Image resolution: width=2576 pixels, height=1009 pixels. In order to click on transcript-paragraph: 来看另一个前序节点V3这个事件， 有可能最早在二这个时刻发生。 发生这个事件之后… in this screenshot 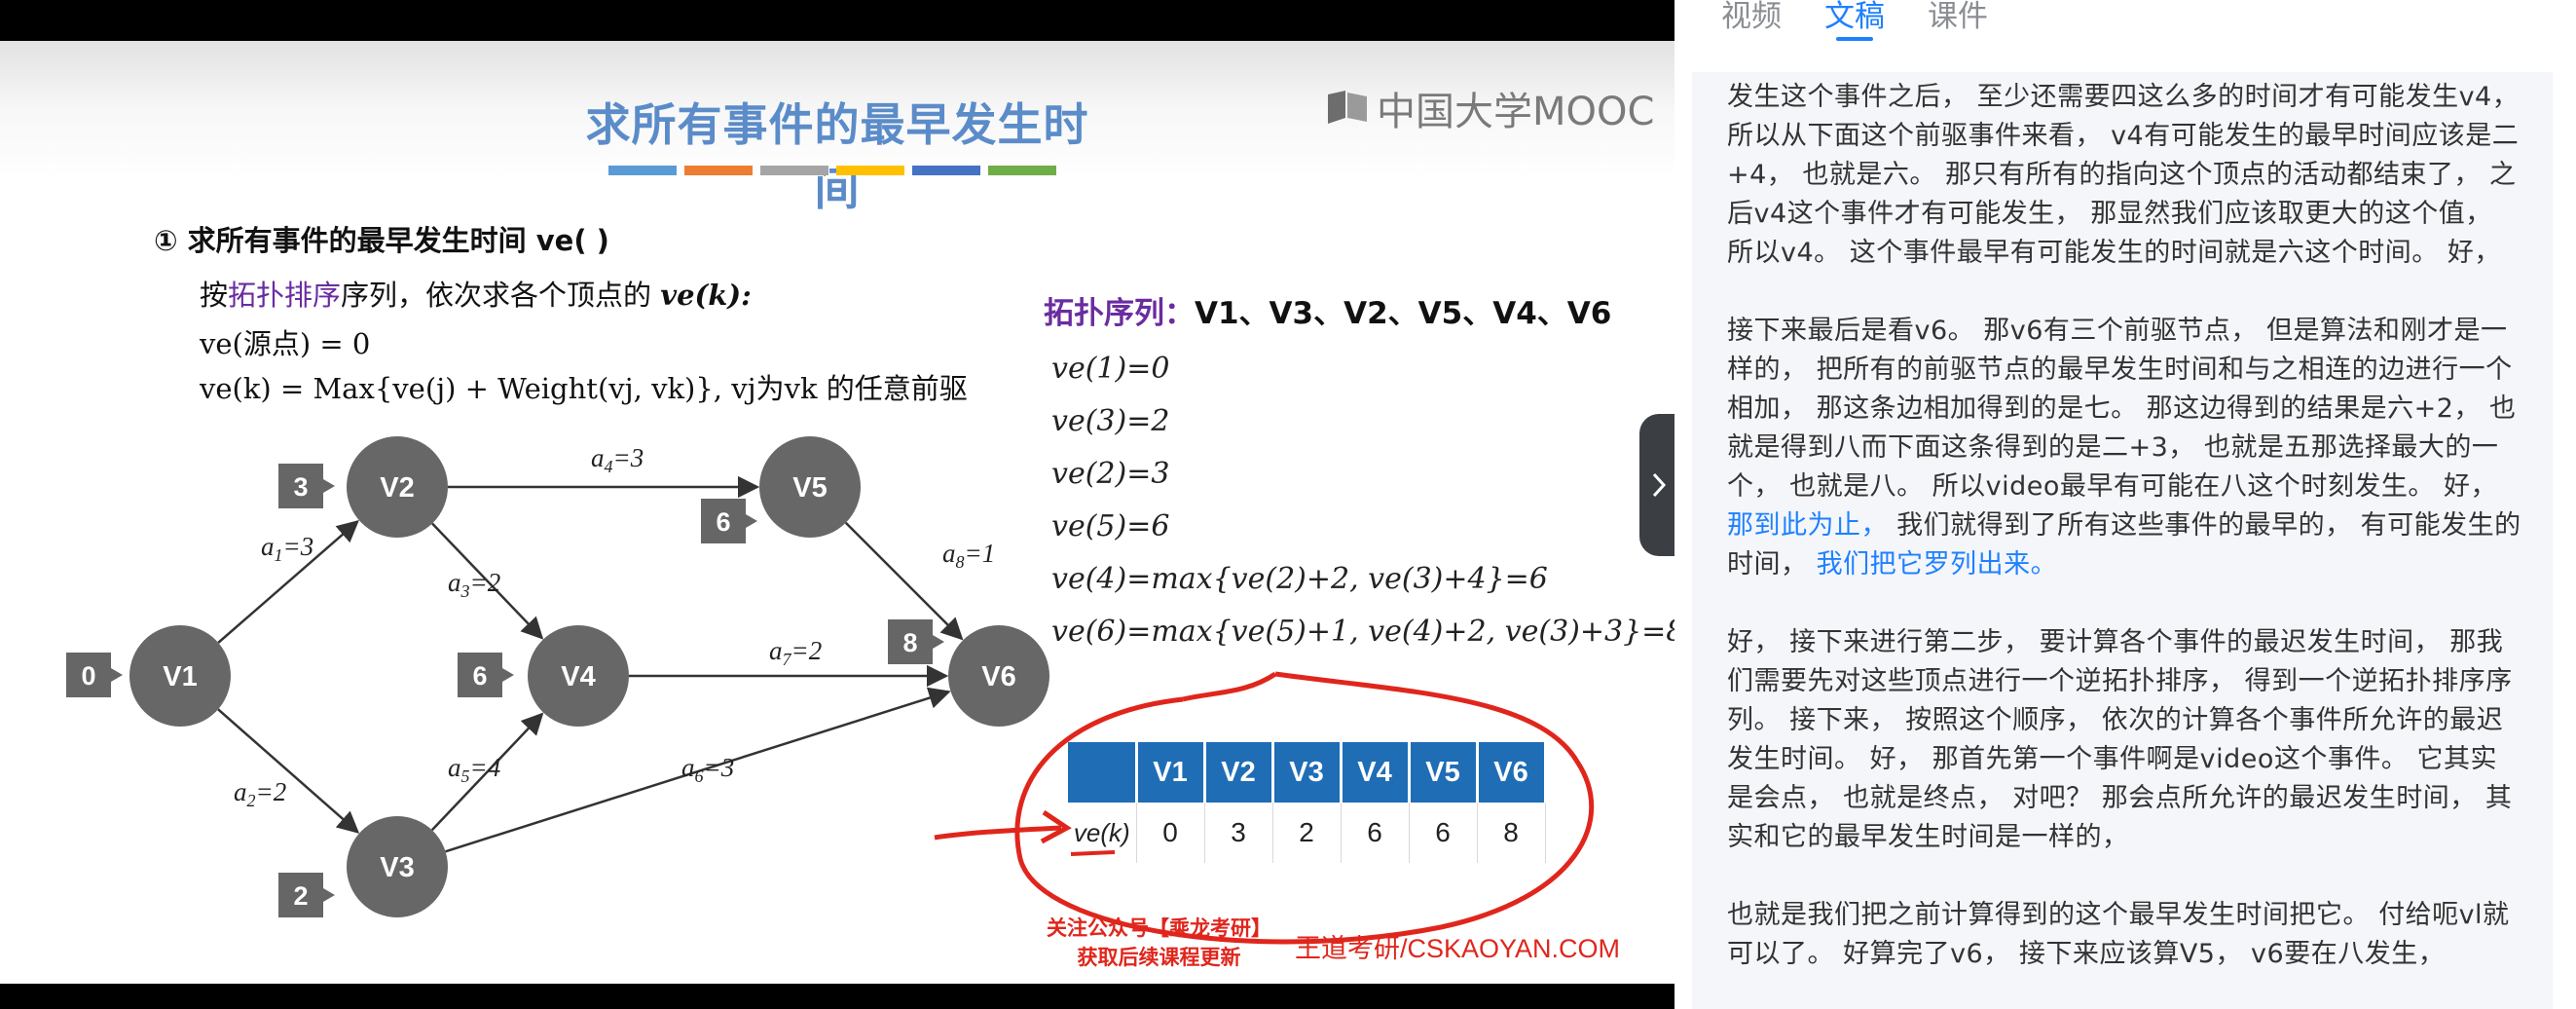, I will do `click(2124, 172)`.